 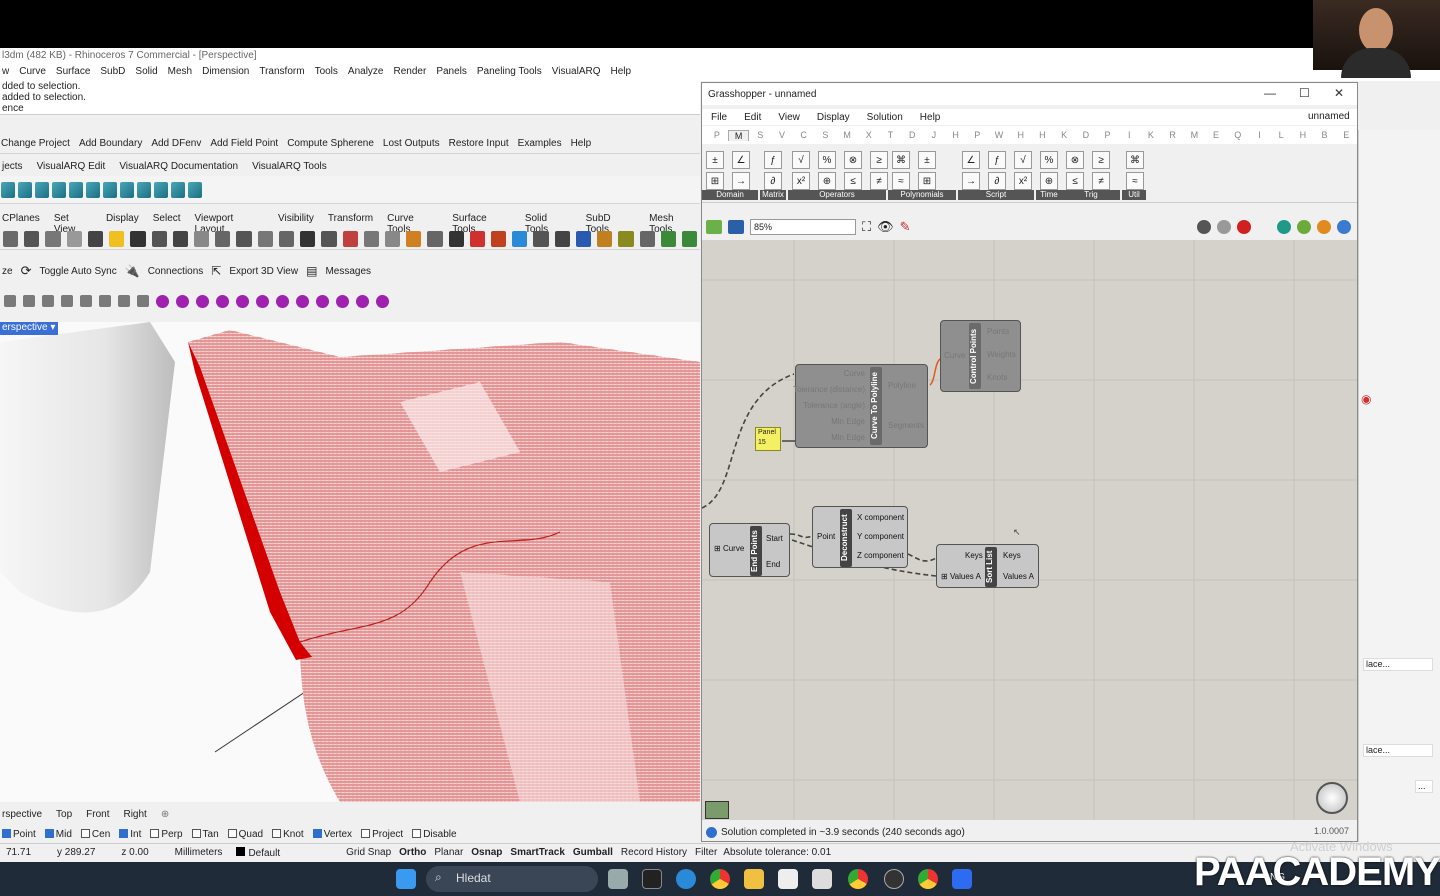 What do you see at coordinates (71, 168) in the screenshot?
I see `toolbar-tab: VisualARQ Edit` at bounding box center [71, 168].